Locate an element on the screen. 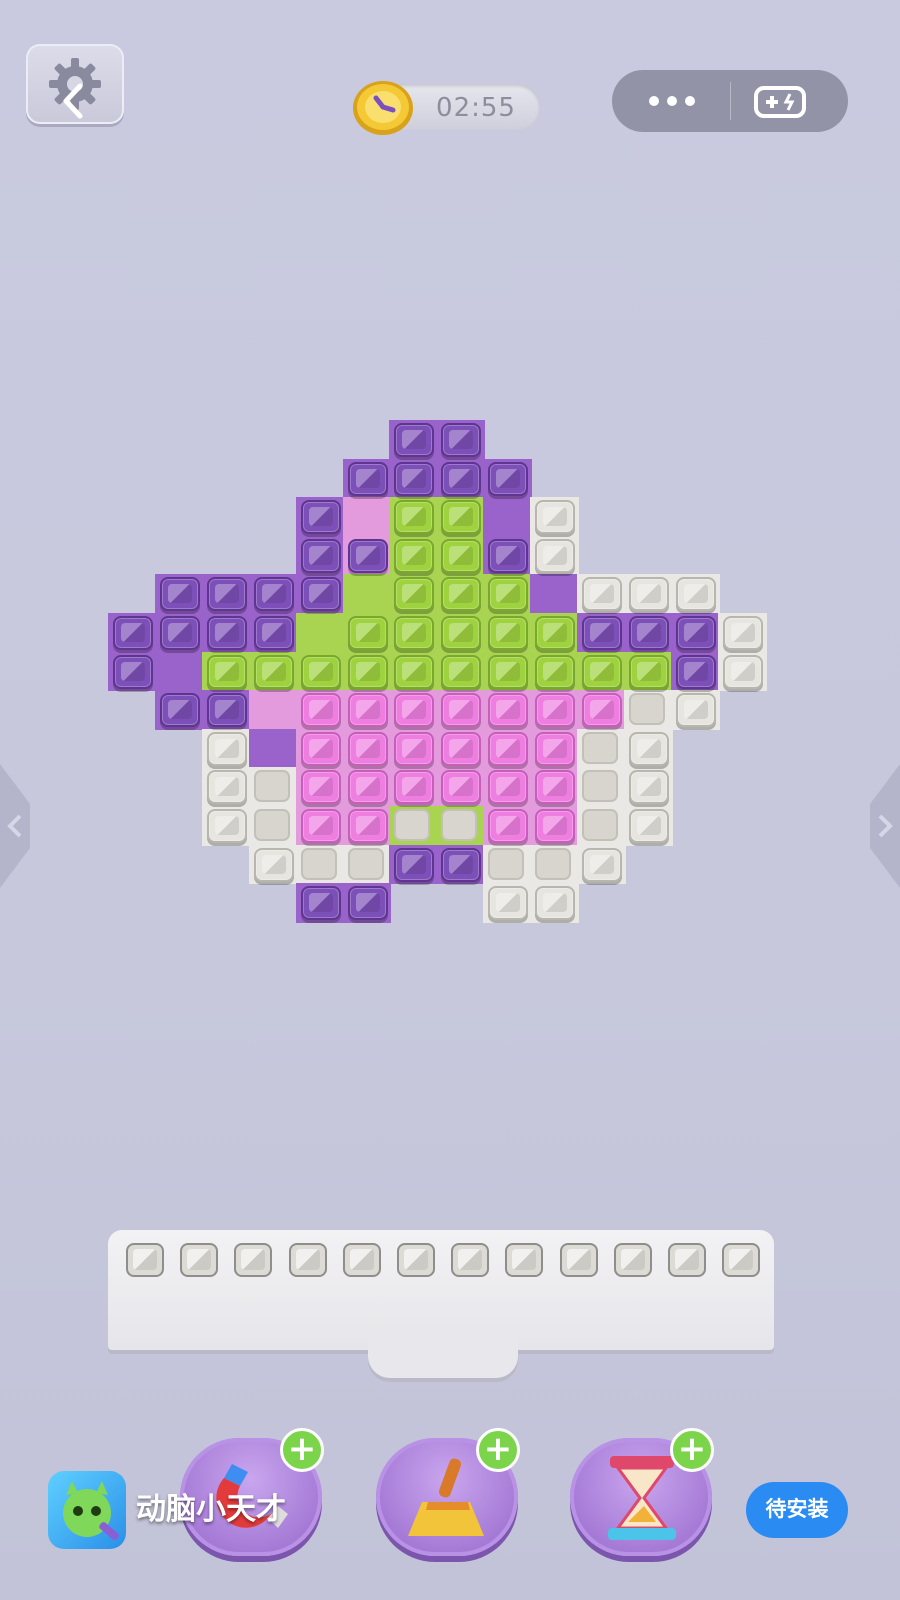 The image size is (900, 1600). app-icon is located at coordinates (87, 1510).